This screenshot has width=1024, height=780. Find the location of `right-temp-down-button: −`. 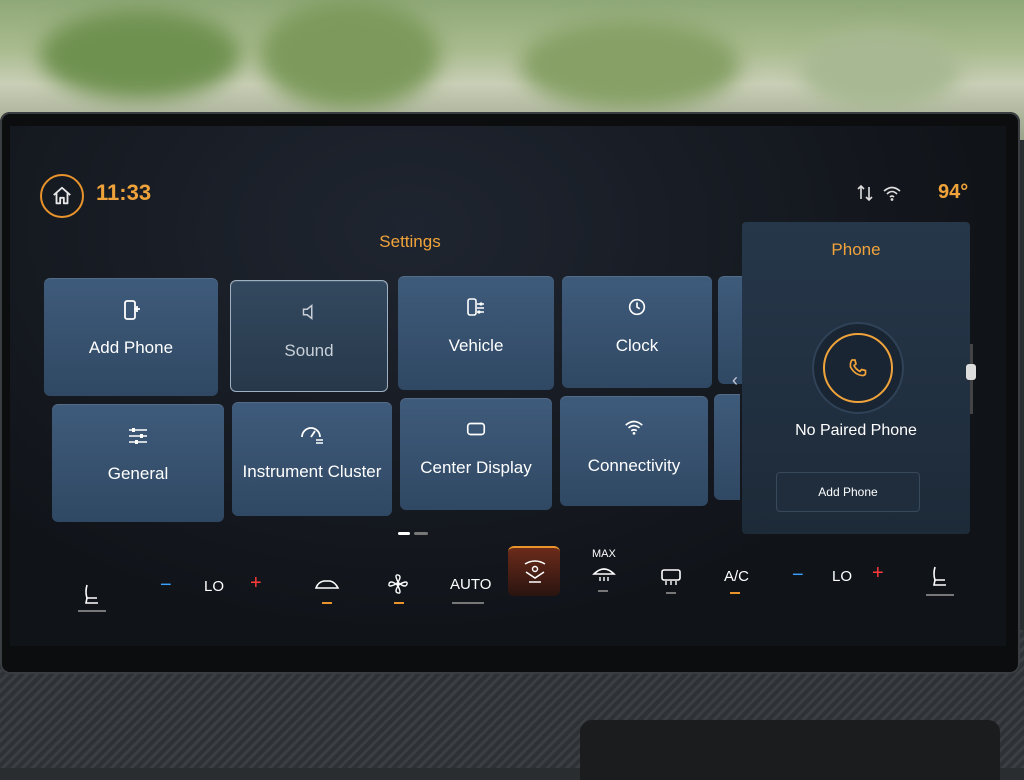

right-temp-down-button: − is located at coordinates (798, 575).